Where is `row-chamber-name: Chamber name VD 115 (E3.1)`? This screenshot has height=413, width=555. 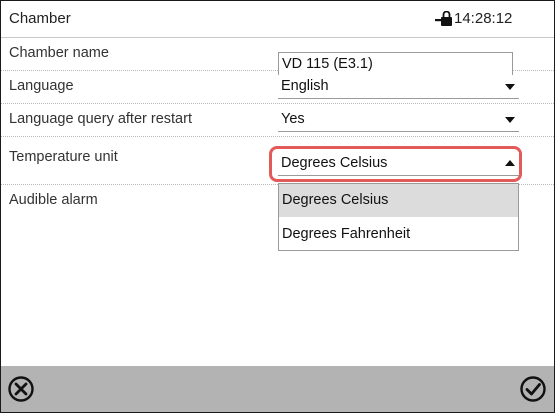
row-chamber-name: Chamber name VD 115 (E3.1) is located at coordinates (277, 57).